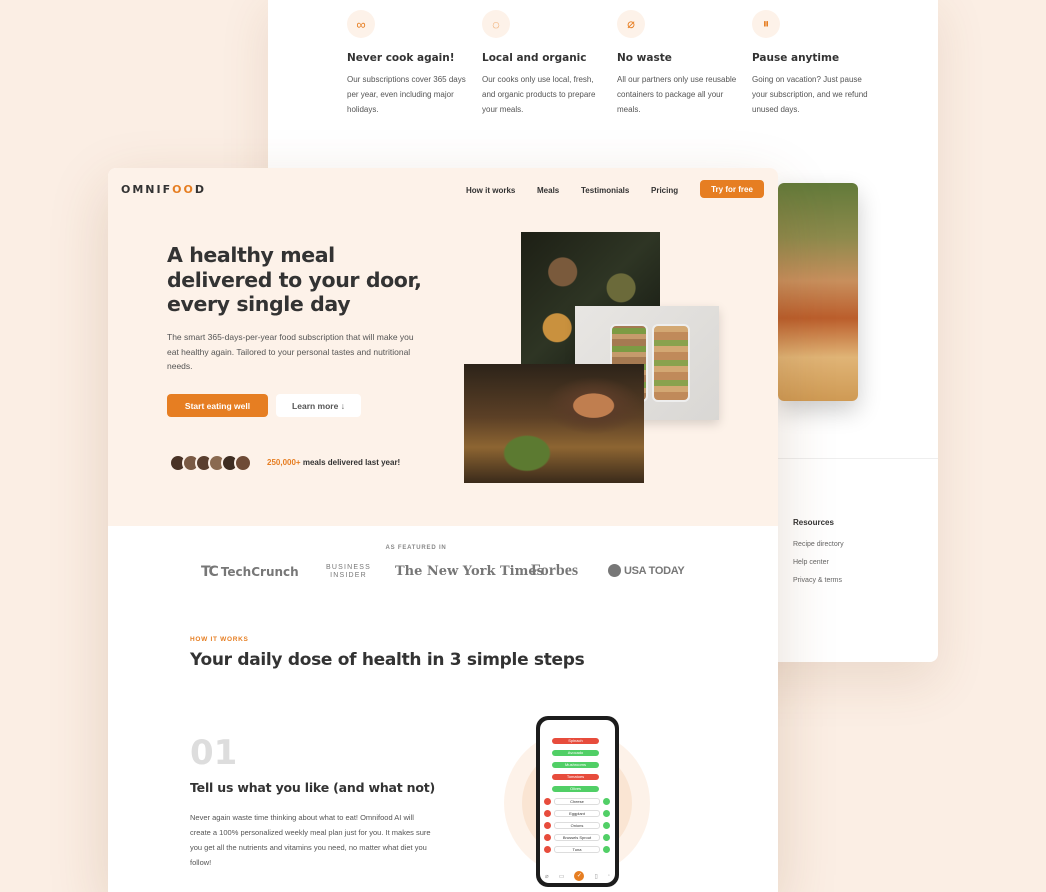 The height and width of the screenshot is (892, 1046). I want to click on food-row: Cheese, so click(577, 801).